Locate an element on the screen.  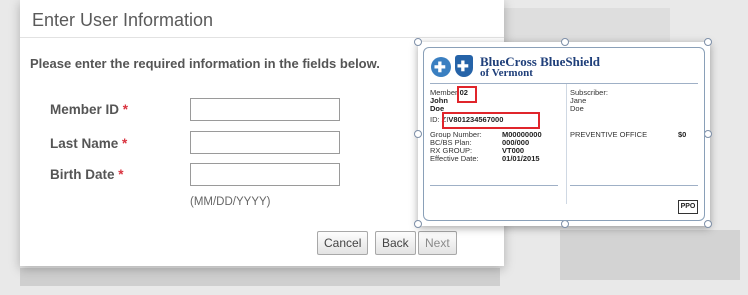
blue-cross-logo-icon: ✚ is located at coordinates (441, 67).